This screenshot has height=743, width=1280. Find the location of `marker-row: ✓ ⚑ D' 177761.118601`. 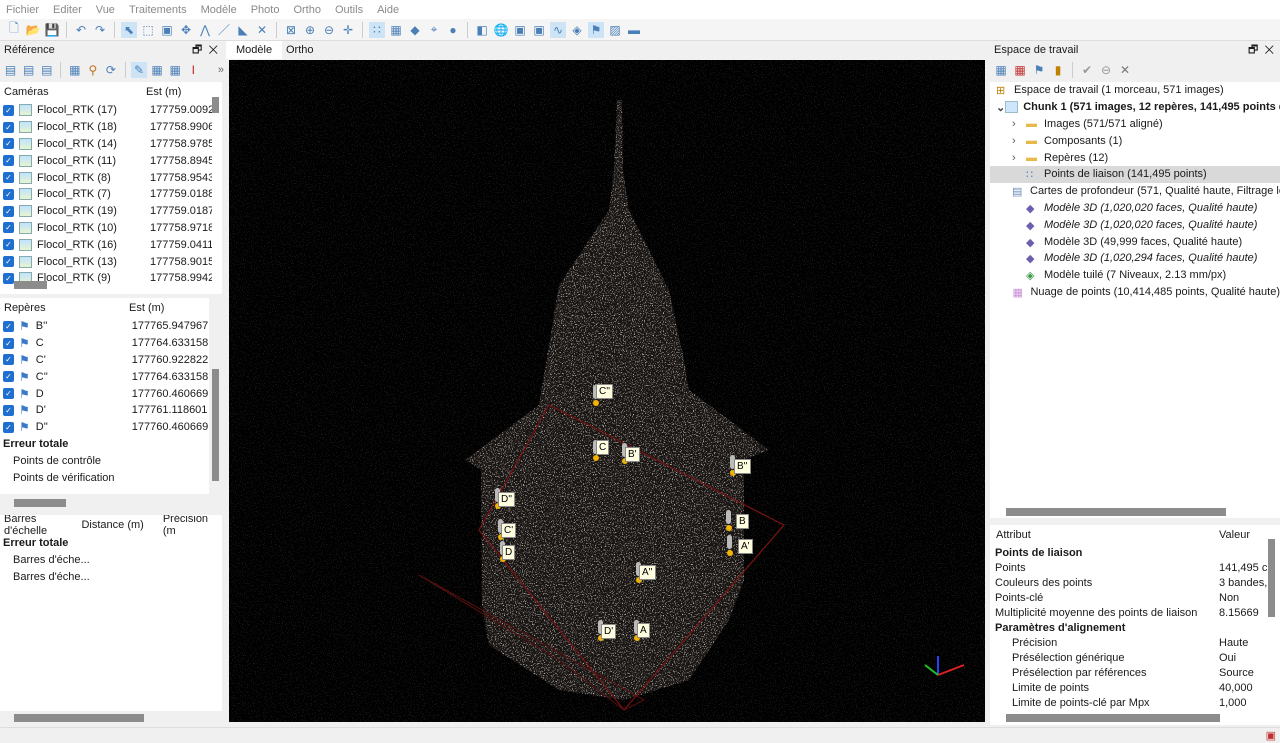

marker-row: ✓ ⚑ D' 177761.118601 is located at coordinates (104, 410).